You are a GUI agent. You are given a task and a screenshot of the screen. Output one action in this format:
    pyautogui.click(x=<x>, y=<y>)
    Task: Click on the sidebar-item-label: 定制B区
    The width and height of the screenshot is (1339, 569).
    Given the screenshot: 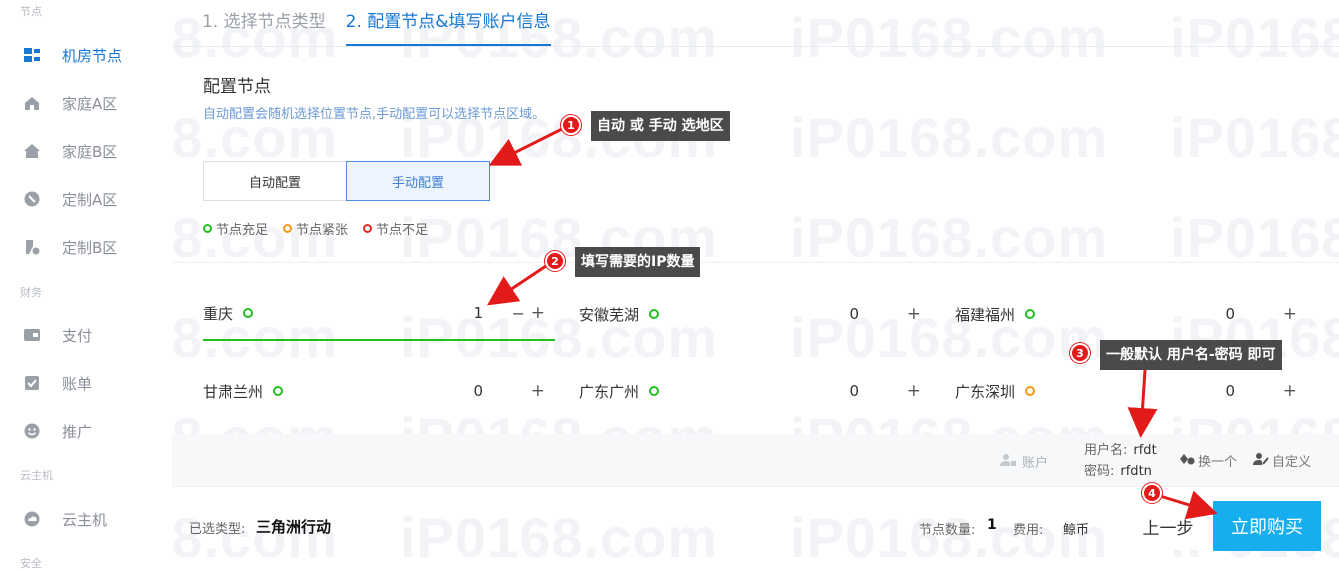 What is the action you would take?
    pyautogui.click(x=90, y=247)
    